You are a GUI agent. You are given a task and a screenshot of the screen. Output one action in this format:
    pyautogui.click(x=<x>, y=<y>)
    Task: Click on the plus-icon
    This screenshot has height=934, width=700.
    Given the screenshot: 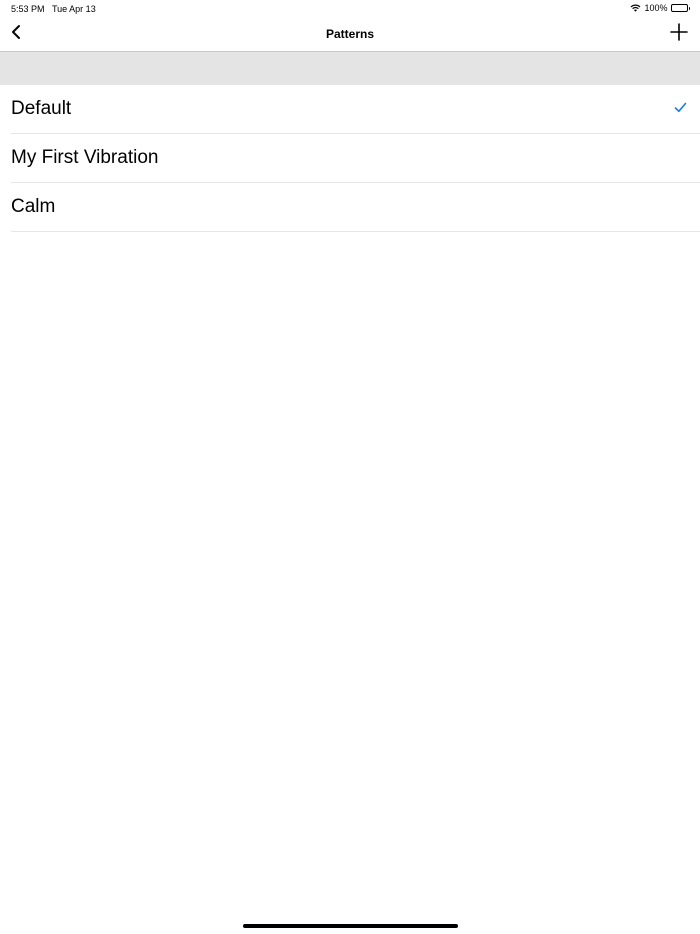 What is the action you would take?
    pyautogui.click(x=679, y=34)
    